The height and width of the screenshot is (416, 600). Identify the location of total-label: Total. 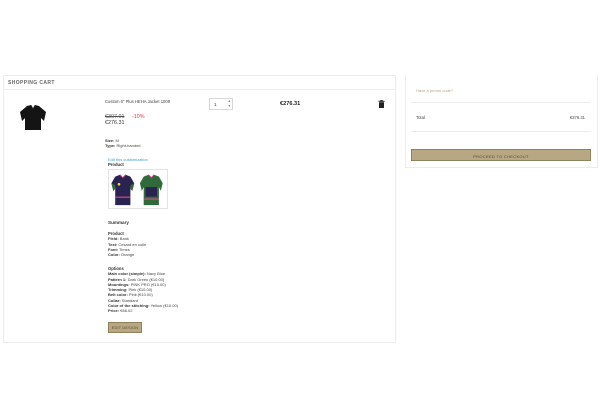
(420, 117).